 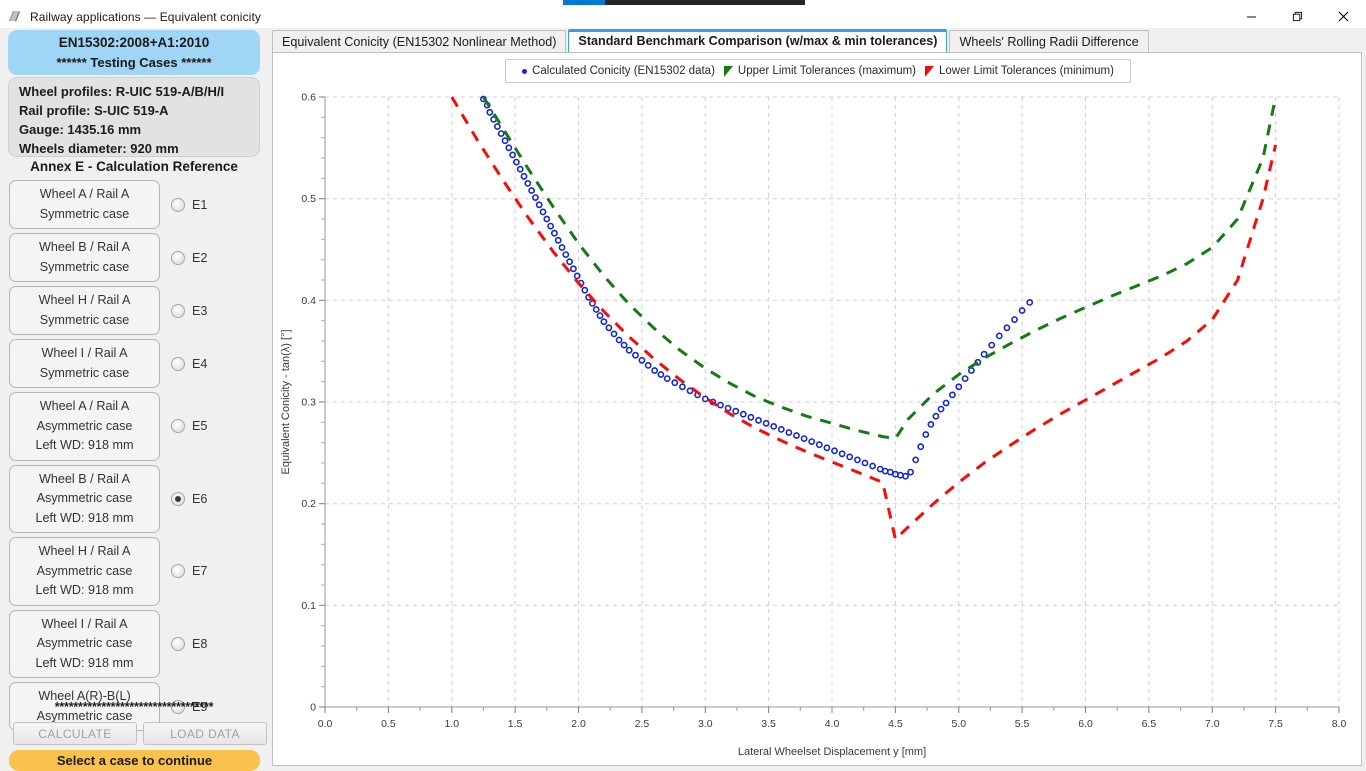 What do you see at coordinates (205, 733) in the screenshot?
I see `load-data-button: LOAD DATA` at bounding box center [205, 733].